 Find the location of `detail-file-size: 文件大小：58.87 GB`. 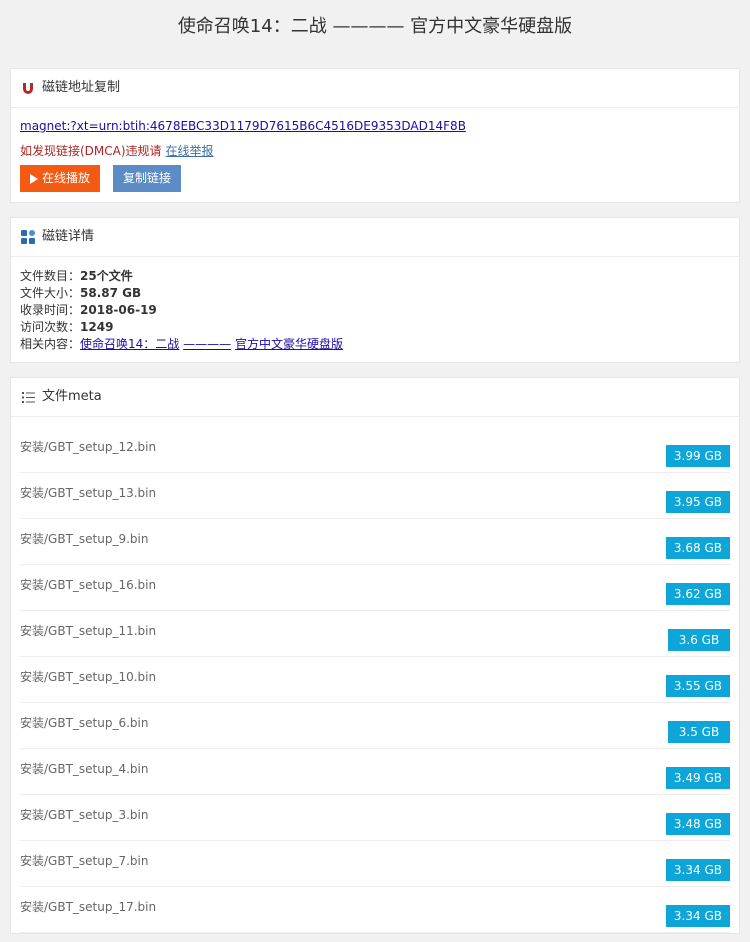

detail-file-size: 文件大小：58.87 GB is located at coordinates (375, 293).